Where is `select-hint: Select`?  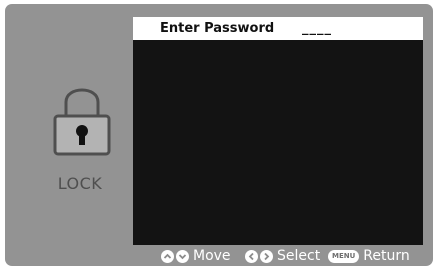 select-hint: Select is located at coordinates (282, 256).